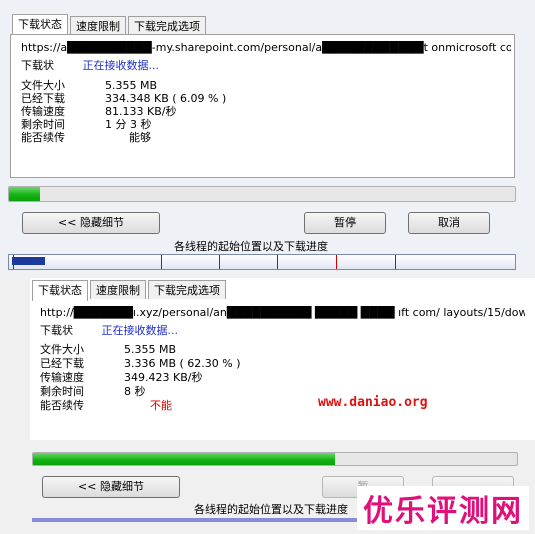  What do you see at coordinates (161, 405) in the screenshot?
I see `row-value: 不能` at bounding box center [161, 405].